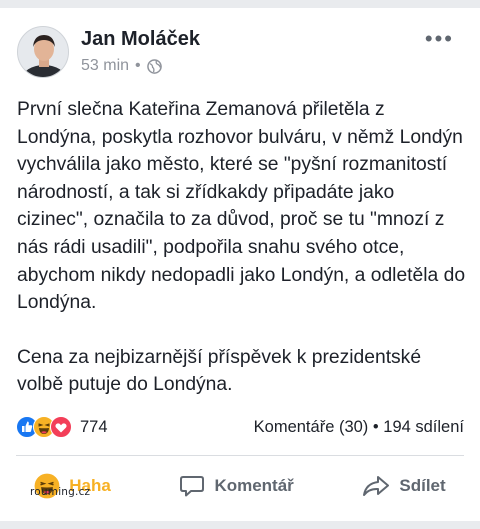 The image size is (480, 529). Describe the element at coordinates (105, 66) in the screenshot. I see `post-time: 53 min` at that location.